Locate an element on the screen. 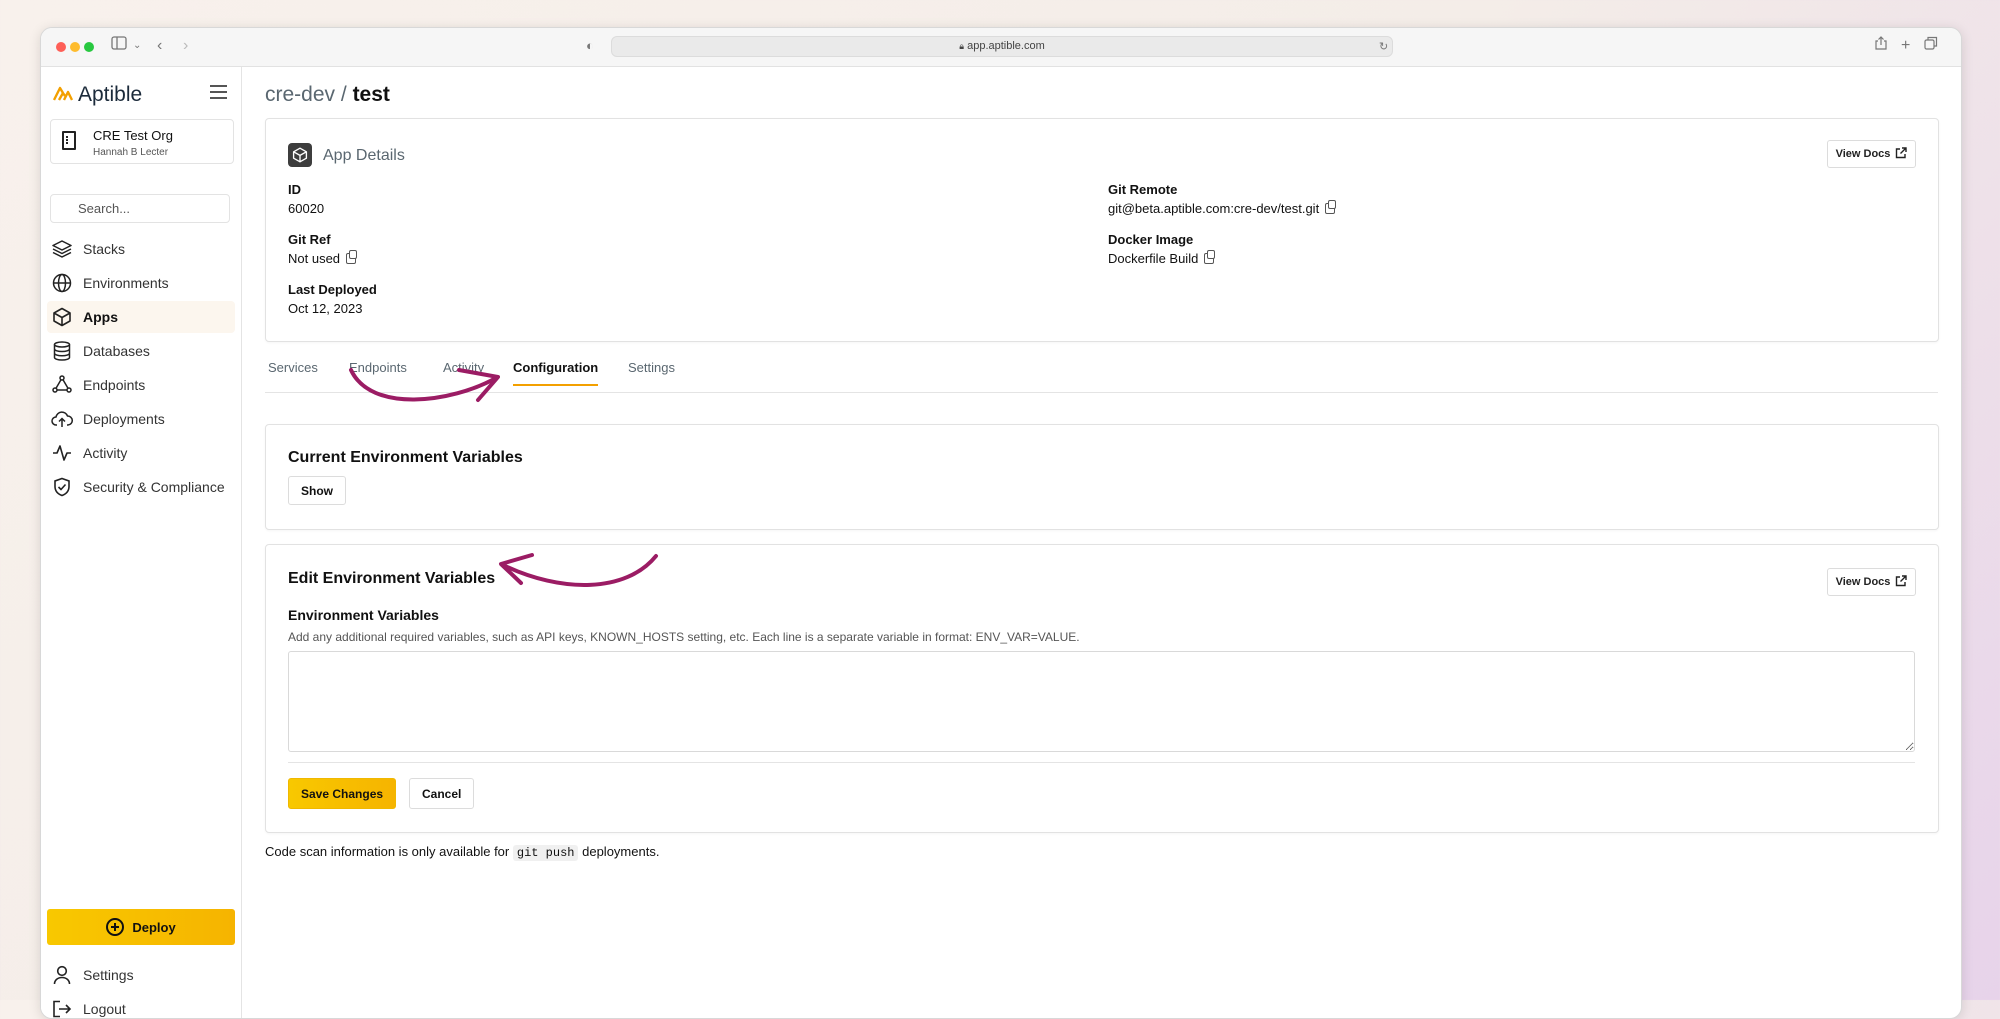  id-value-text: 60020 is located at coordinates (306, 208).